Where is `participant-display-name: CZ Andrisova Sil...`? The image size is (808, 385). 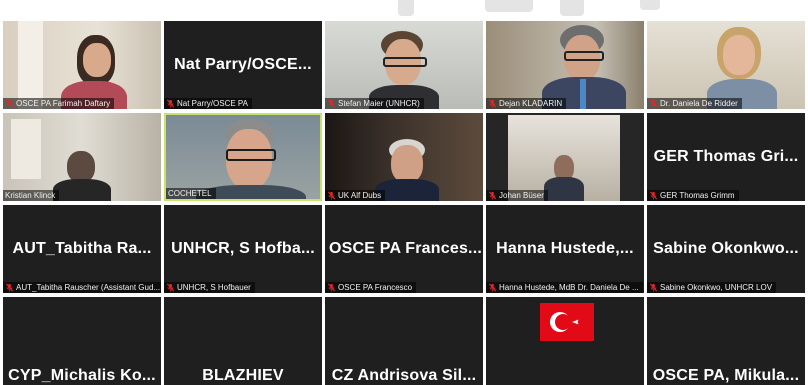
participant-display-name: CZ Andrisova Sil... is located at coordinates (404, 375).